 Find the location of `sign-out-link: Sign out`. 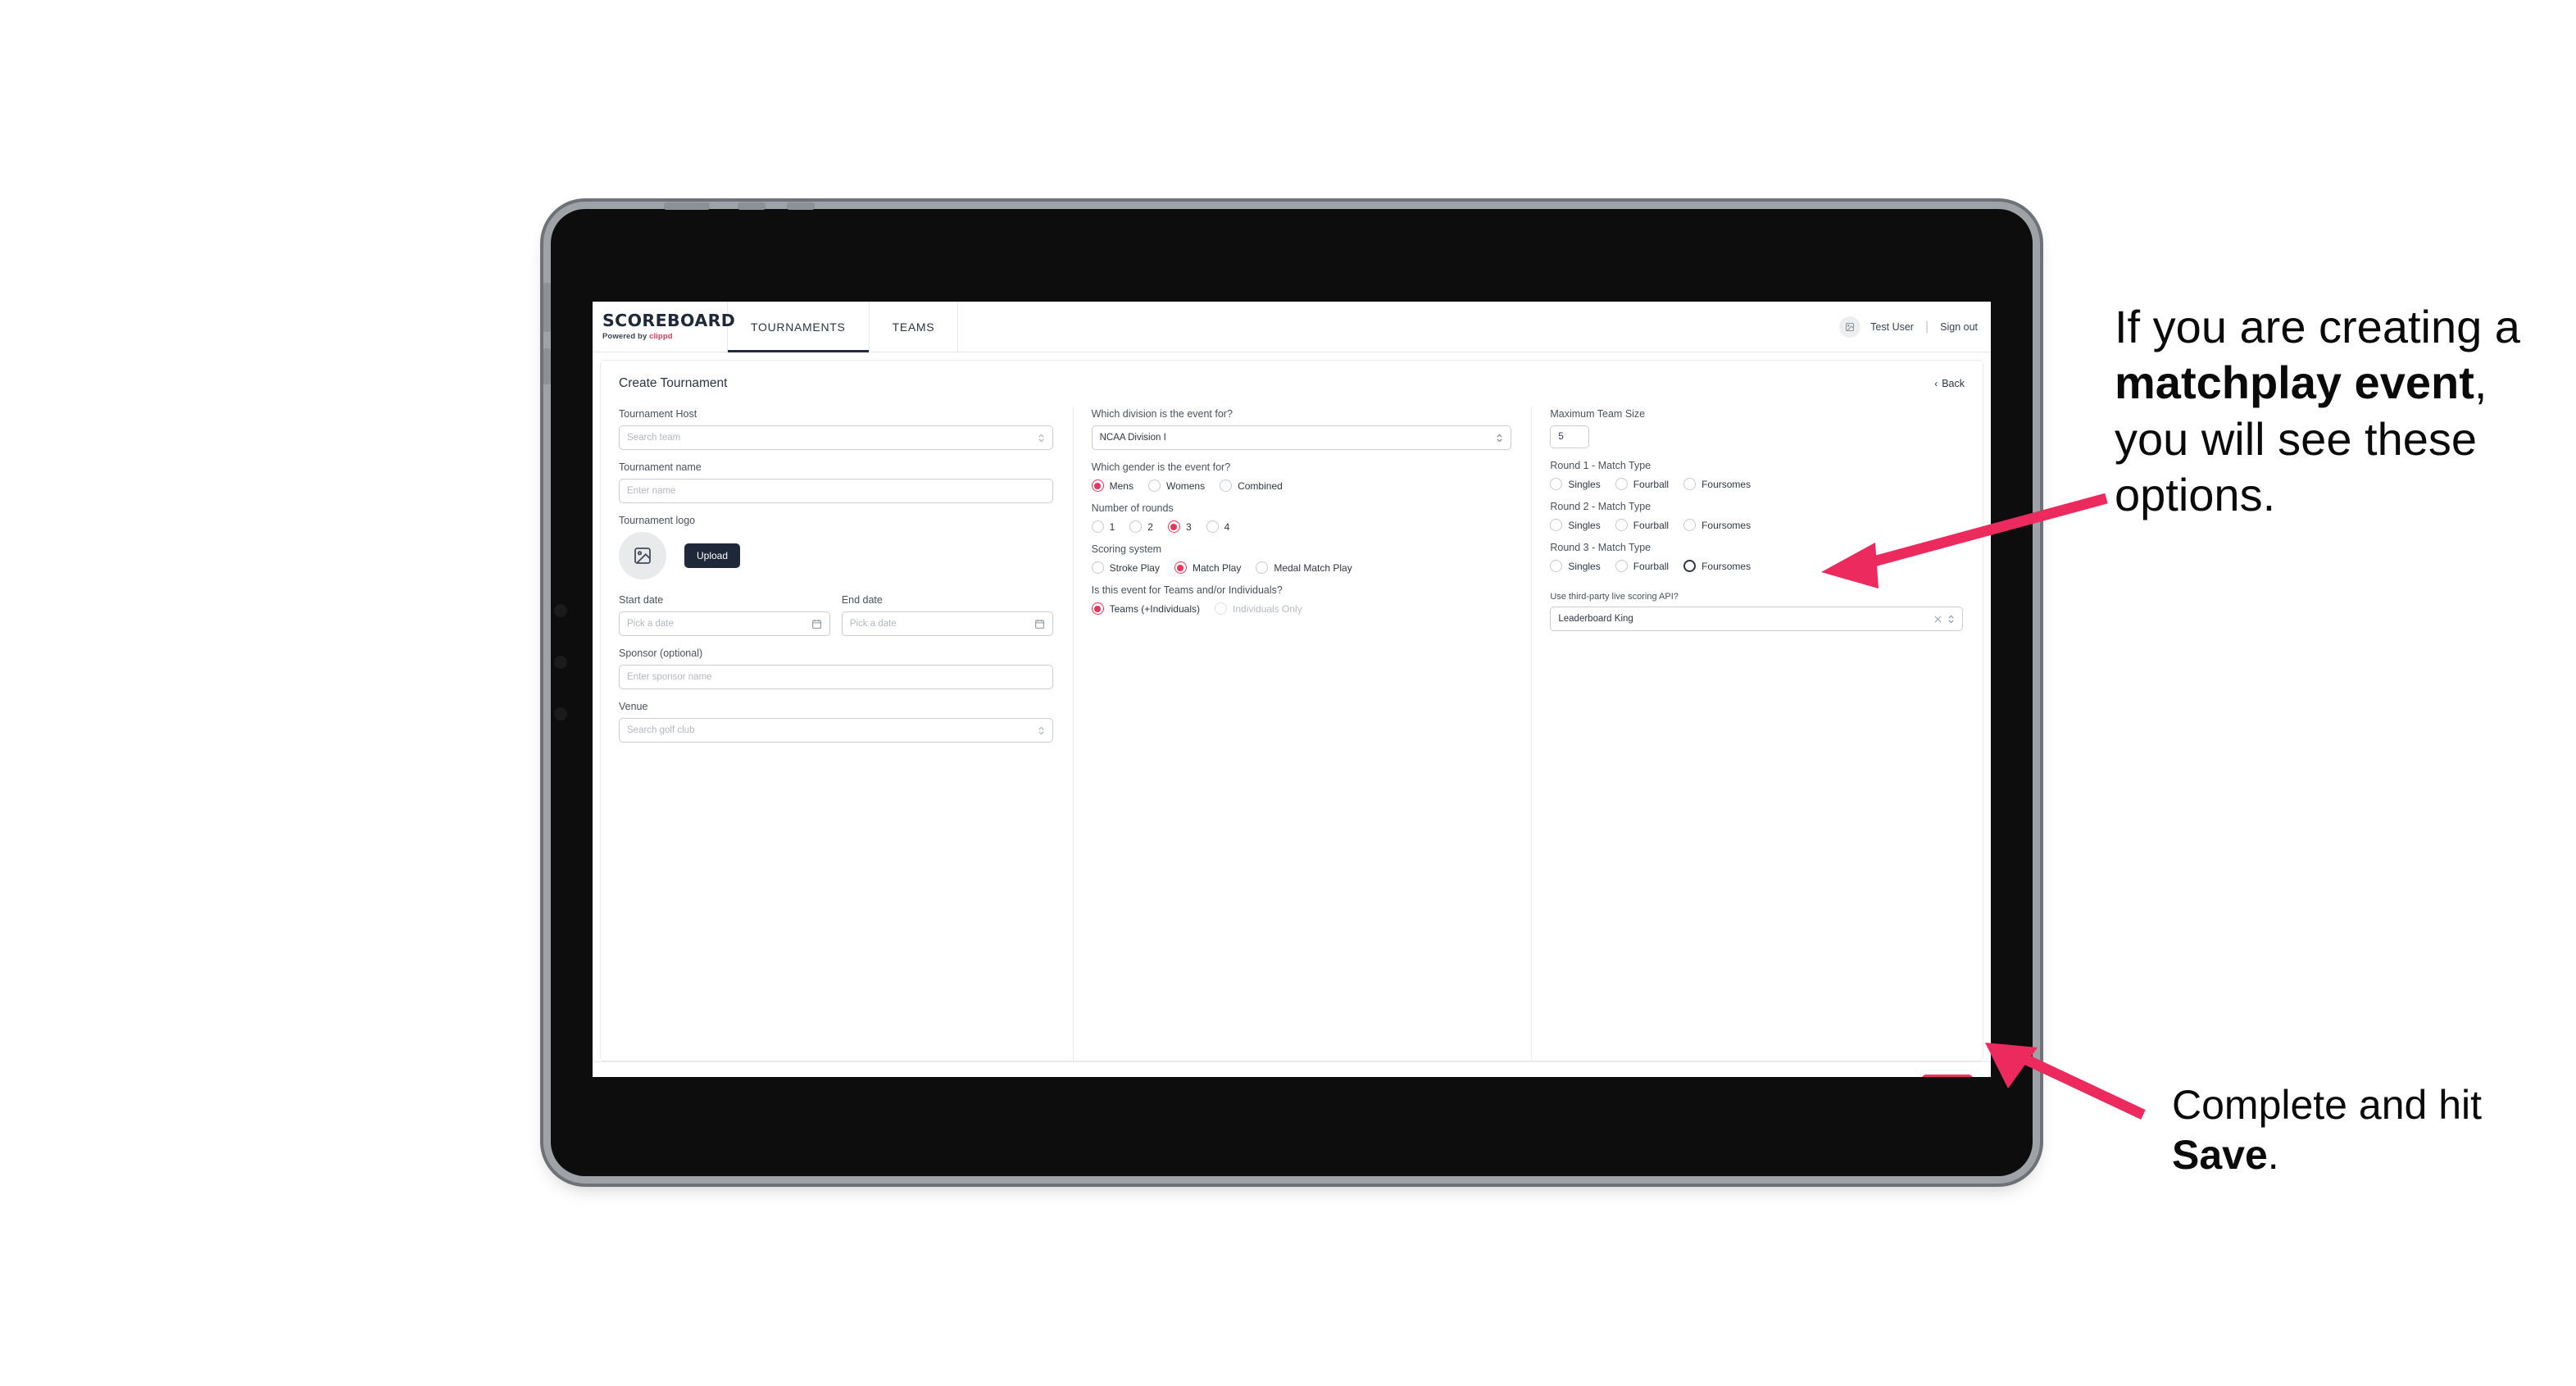

sign-out-link: Sign out is located at coordinates (1959, 327).